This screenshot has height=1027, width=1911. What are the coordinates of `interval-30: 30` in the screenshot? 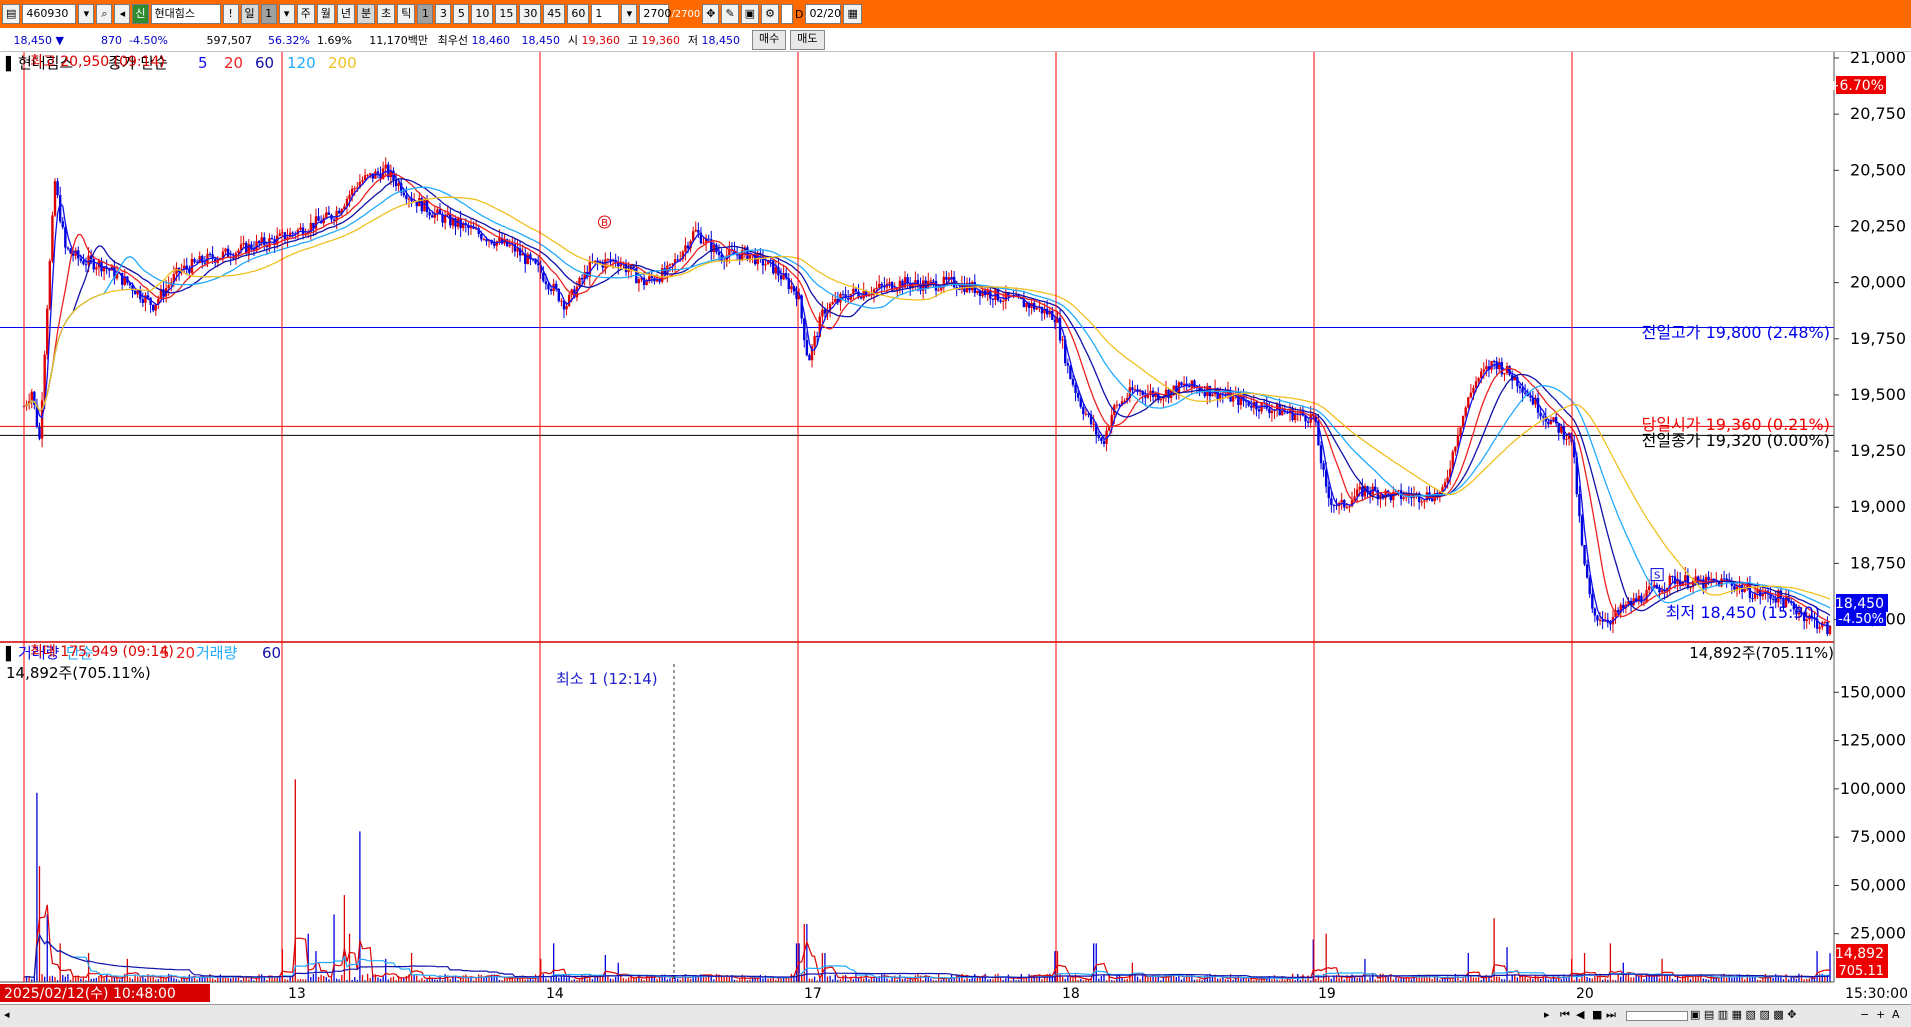 It's located at (530, 14).